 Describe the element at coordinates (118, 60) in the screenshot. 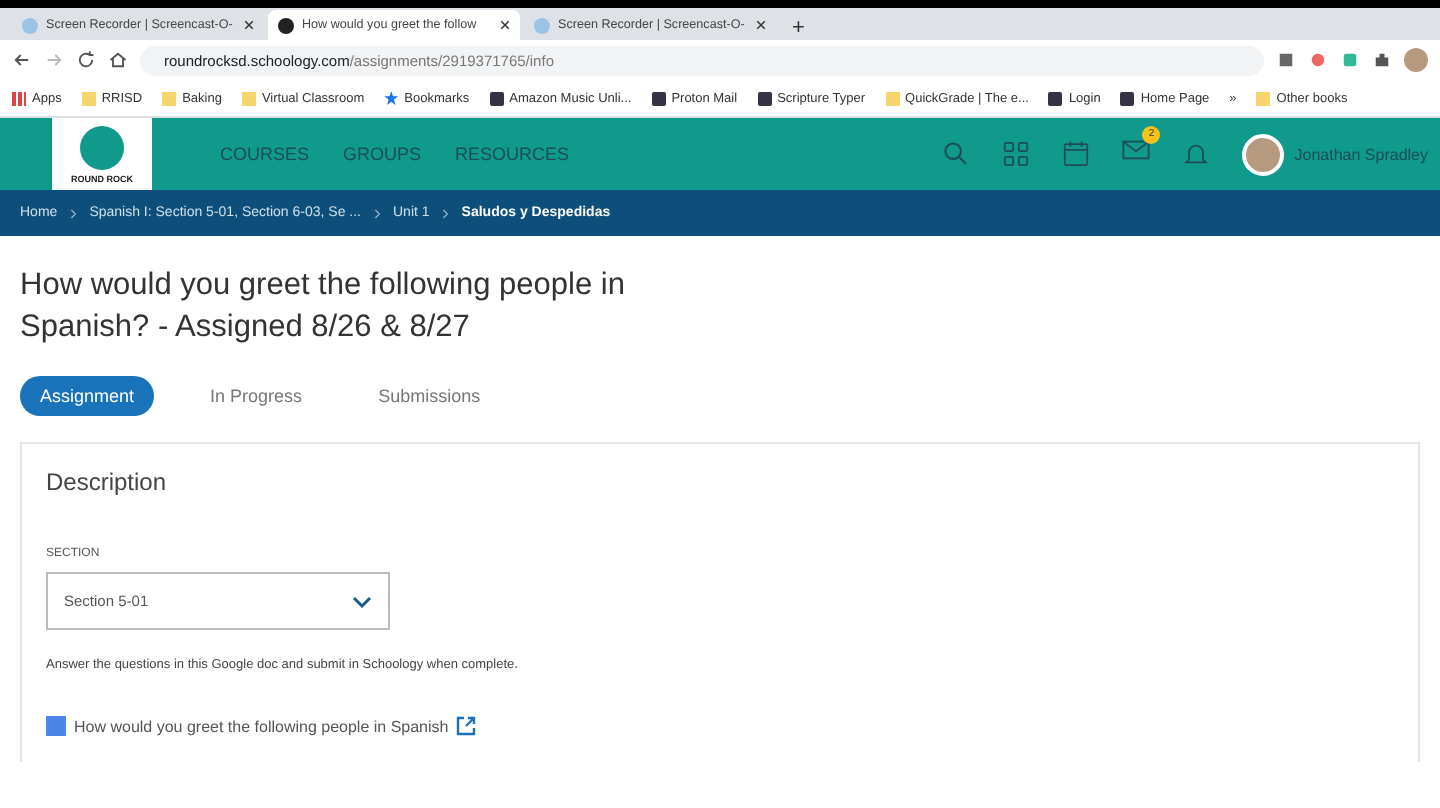

I see `home-icon` at that location.